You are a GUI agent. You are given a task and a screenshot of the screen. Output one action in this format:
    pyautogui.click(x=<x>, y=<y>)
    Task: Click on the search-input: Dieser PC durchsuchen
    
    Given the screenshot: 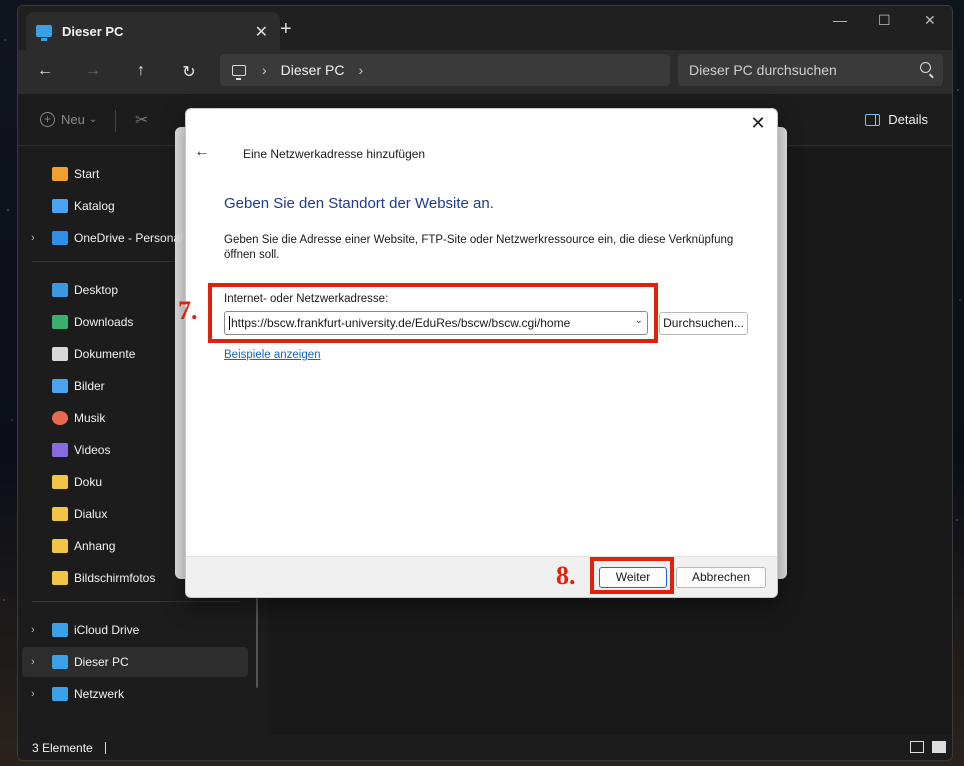 What is the action you would take?
    pyautogui.click(x=810, y=70)
    